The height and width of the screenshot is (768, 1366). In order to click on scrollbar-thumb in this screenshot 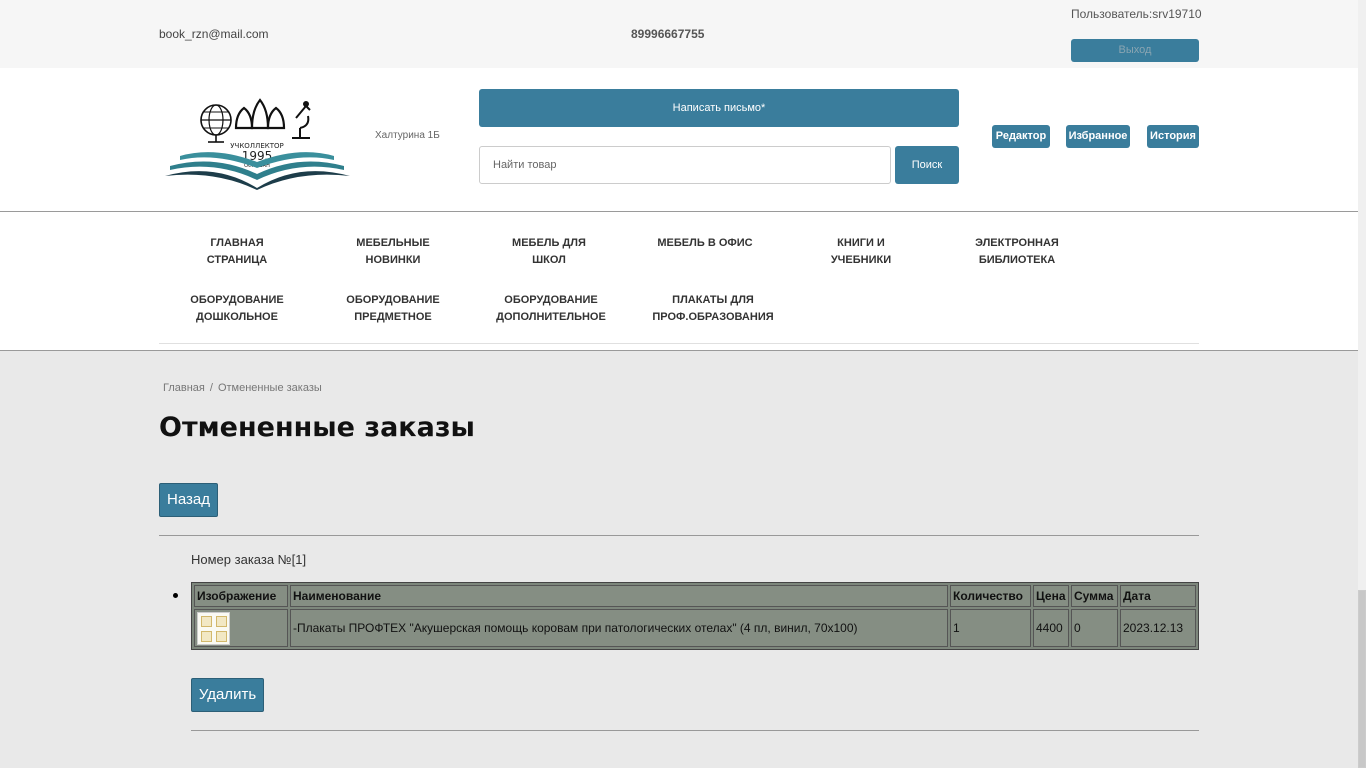, I will do `click(1362, 679)`.